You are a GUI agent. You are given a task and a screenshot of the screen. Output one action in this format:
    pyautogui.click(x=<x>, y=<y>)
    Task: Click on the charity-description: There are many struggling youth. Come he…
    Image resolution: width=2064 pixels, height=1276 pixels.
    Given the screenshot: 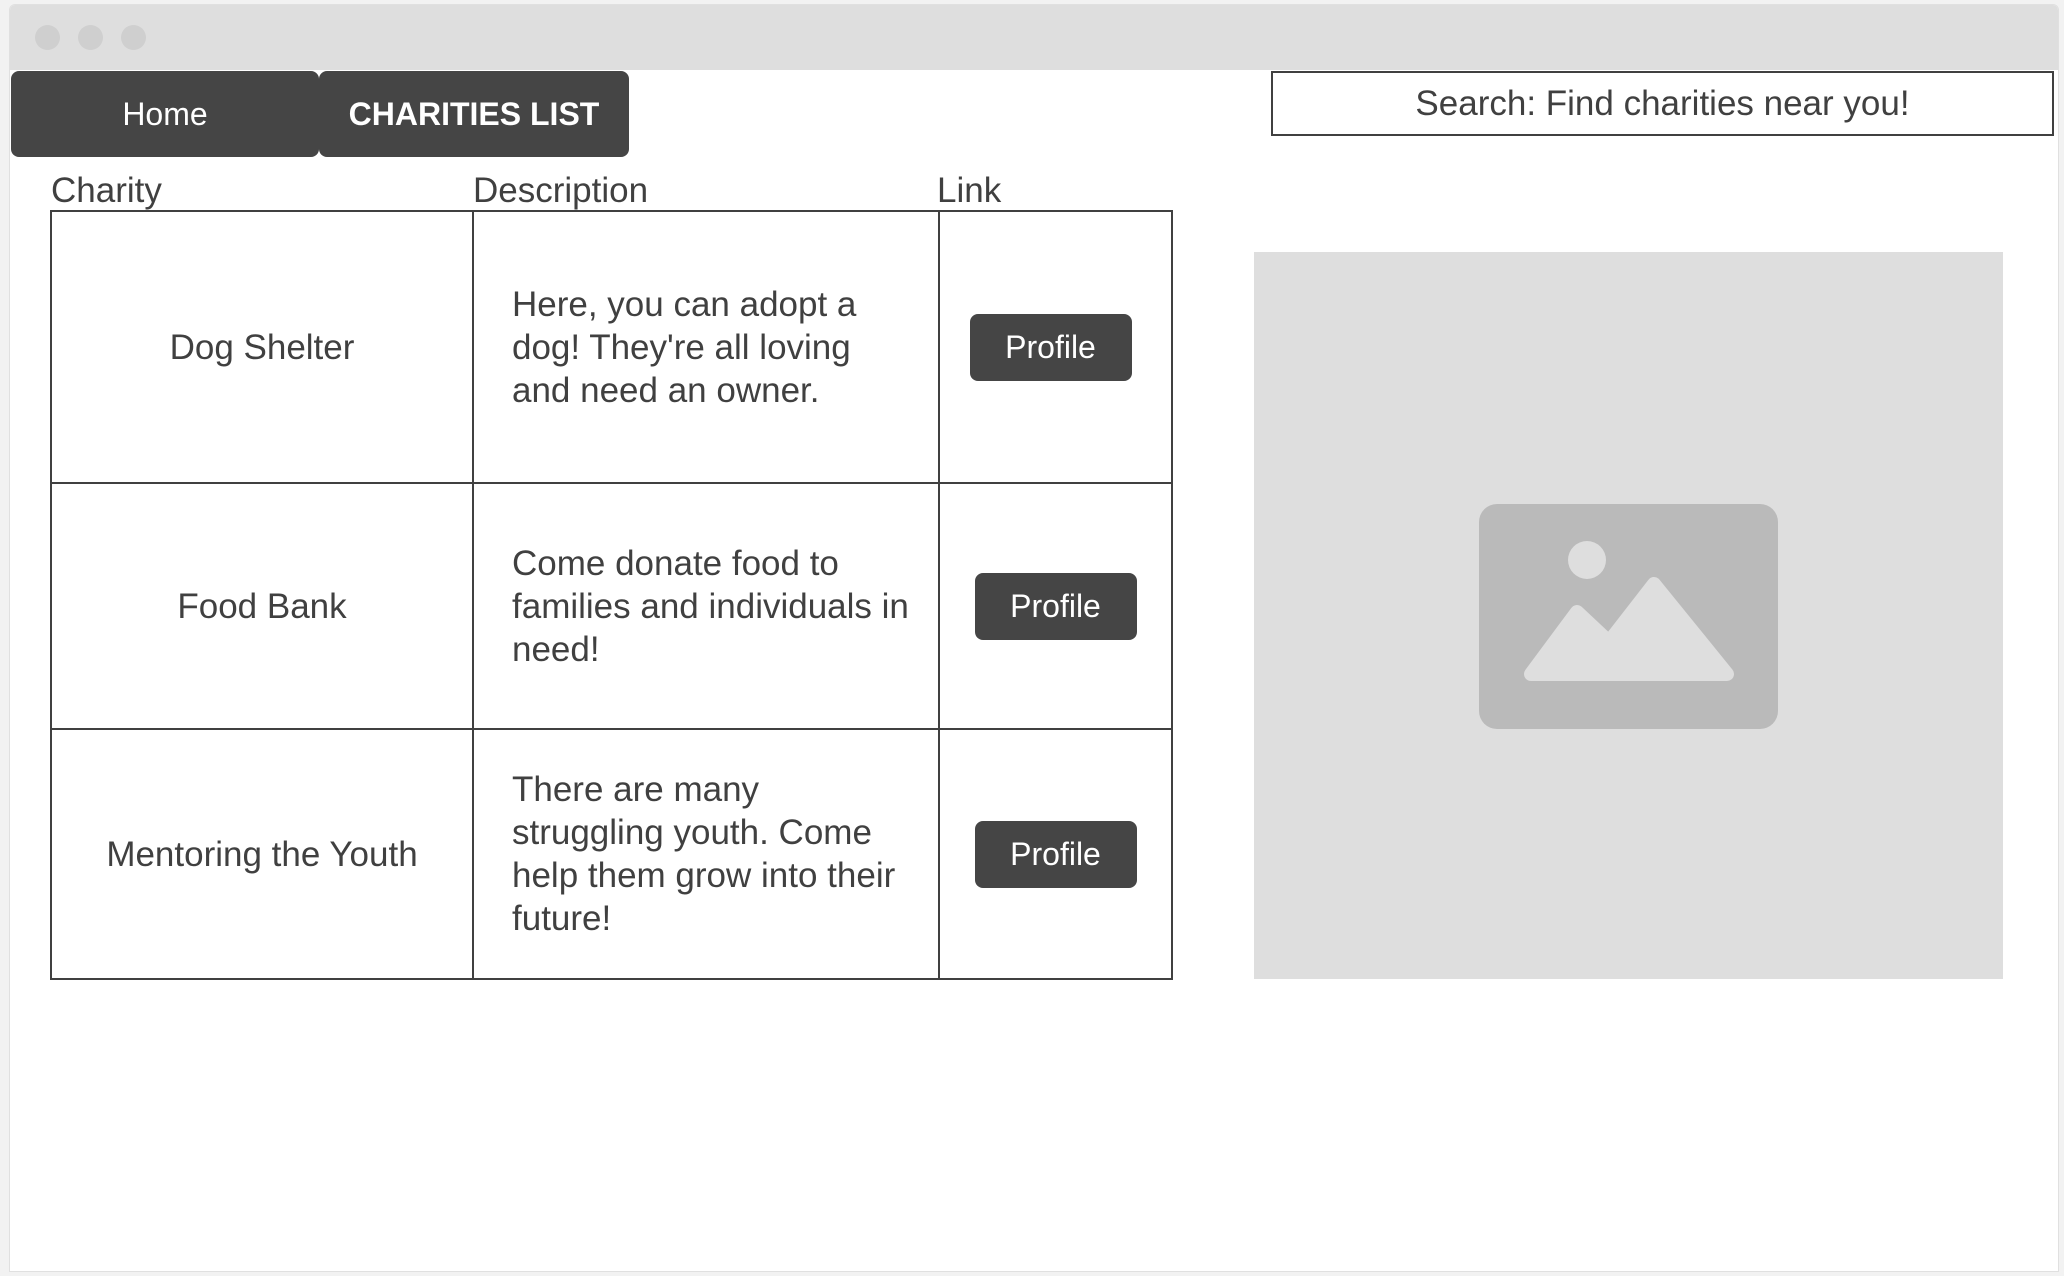 What is the action you would take?
    pyautogui.click(x=706, y=854)
    